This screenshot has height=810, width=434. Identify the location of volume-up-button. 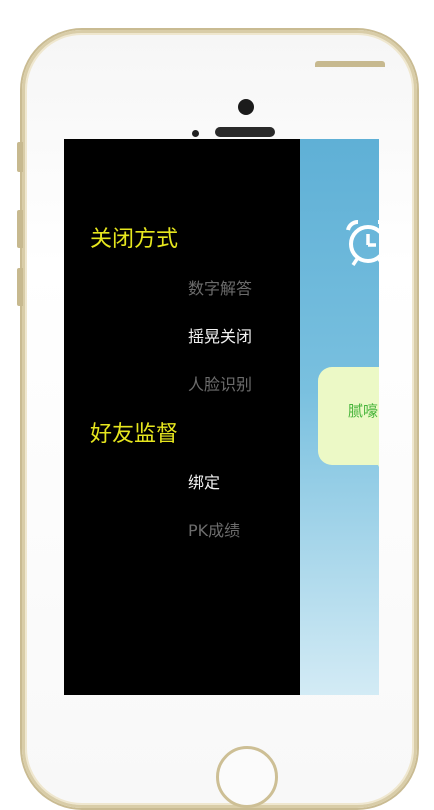
(20, 229).